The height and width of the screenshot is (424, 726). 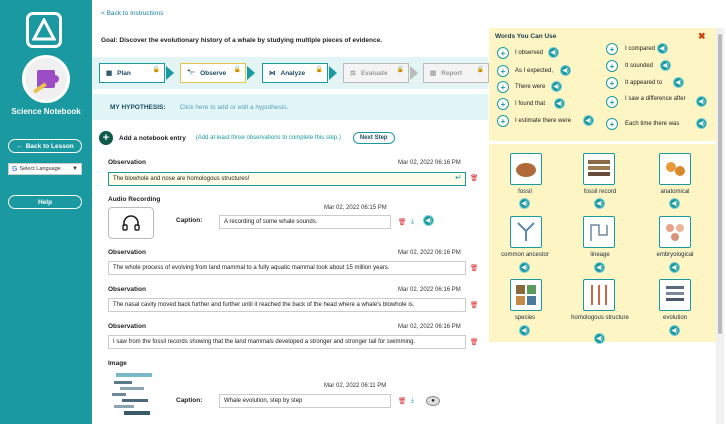 What do you see at coordinates (429, 290) in the screenshot?
I see `entry-date: Mar 02, 2022 06:16 PM` at bounding box center [429, 290].